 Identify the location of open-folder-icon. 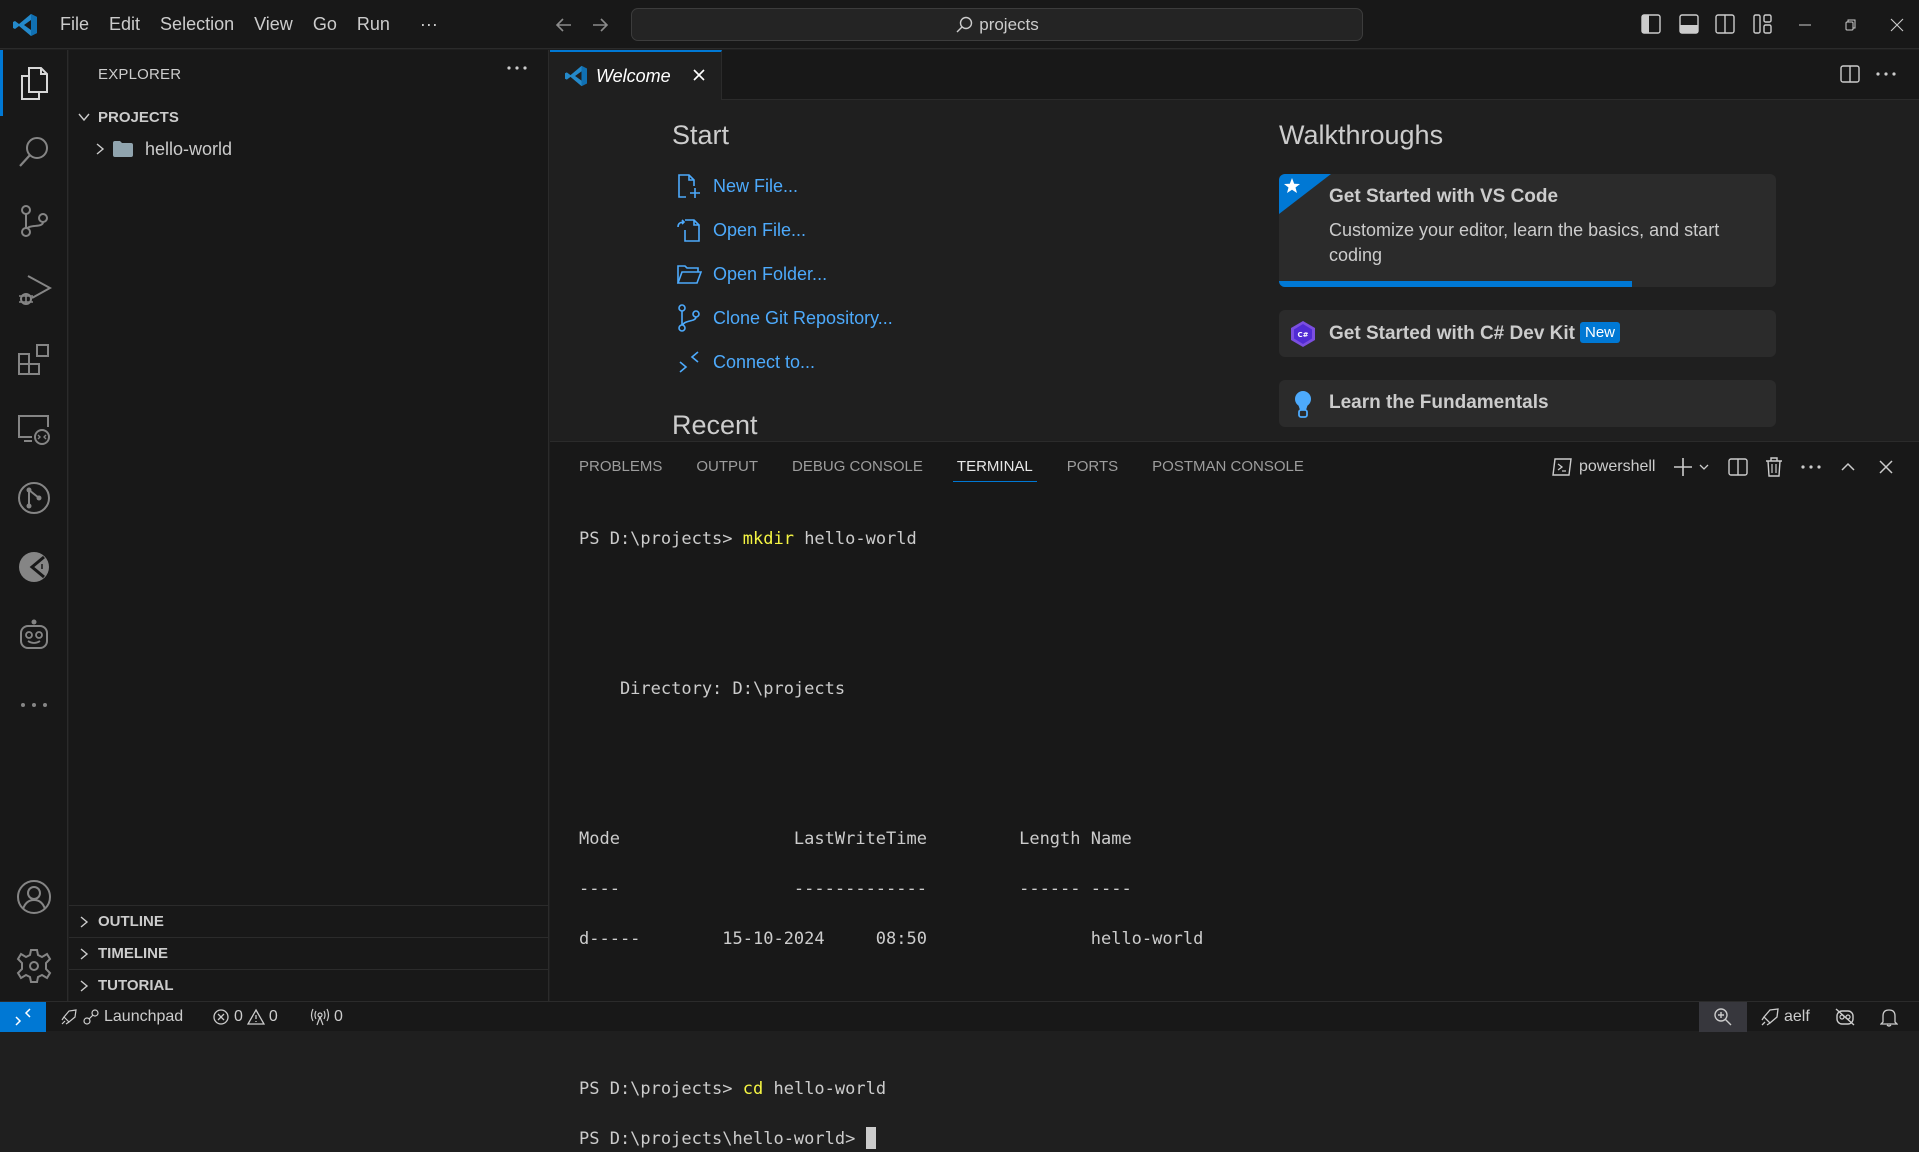
(689, 274).